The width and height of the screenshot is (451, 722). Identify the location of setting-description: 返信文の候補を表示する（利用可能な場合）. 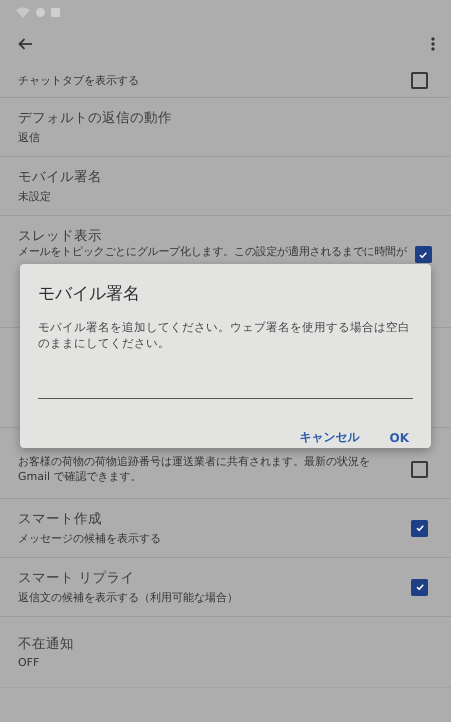
(128, 597).